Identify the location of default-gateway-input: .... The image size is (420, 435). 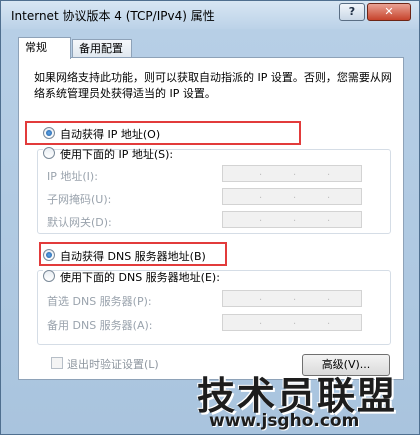
(292, 219).